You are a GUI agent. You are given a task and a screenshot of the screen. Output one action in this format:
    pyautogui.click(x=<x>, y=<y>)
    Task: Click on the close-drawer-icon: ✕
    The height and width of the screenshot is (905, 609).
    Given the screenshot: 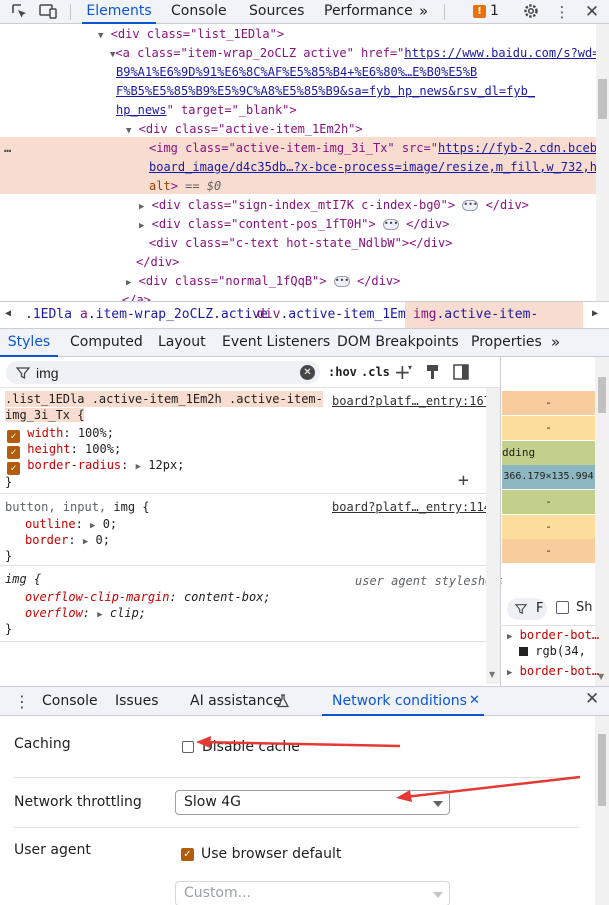 What is the action you would take?
    pyautogui.click(x=592, y=699)
    